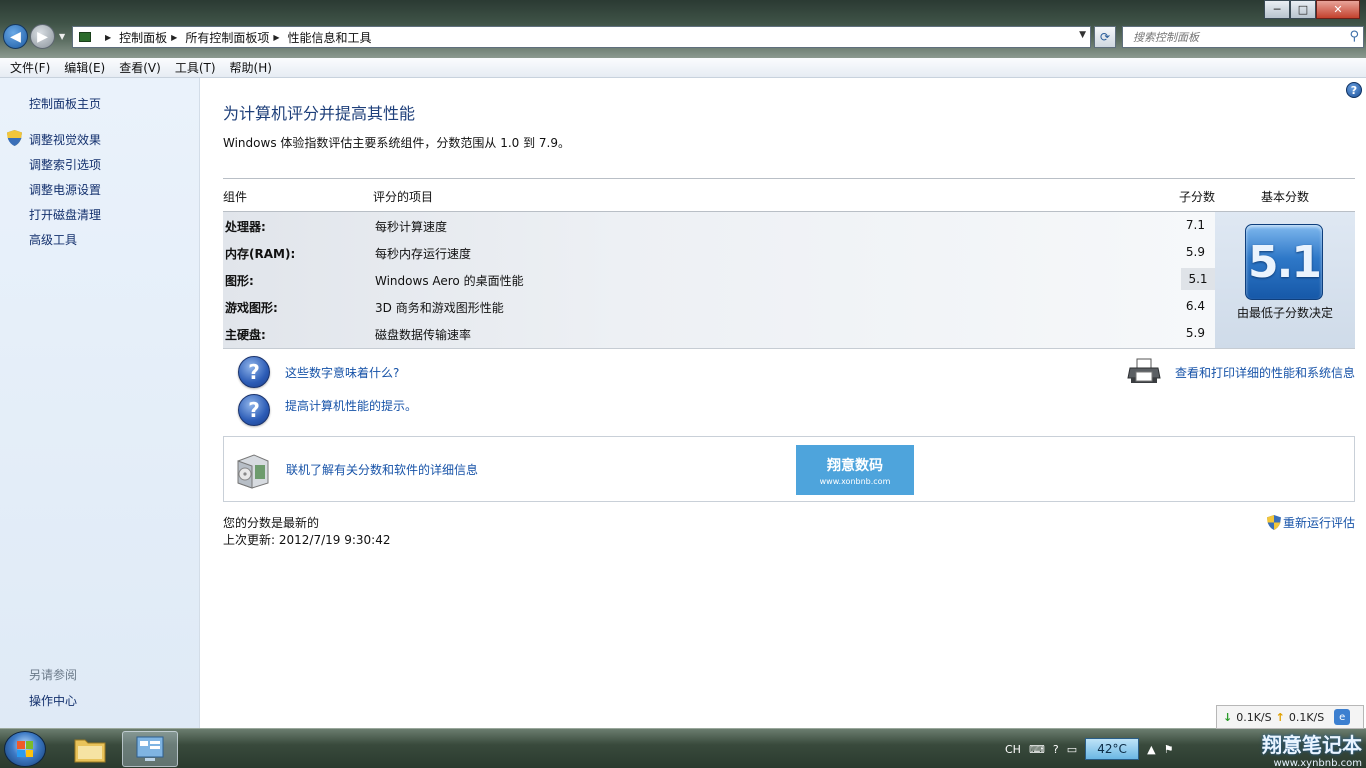 Image resolution: width=1366 pixels, height=768 pixels. I want to click on refresh-button: ⟳, so click(1105, 37).